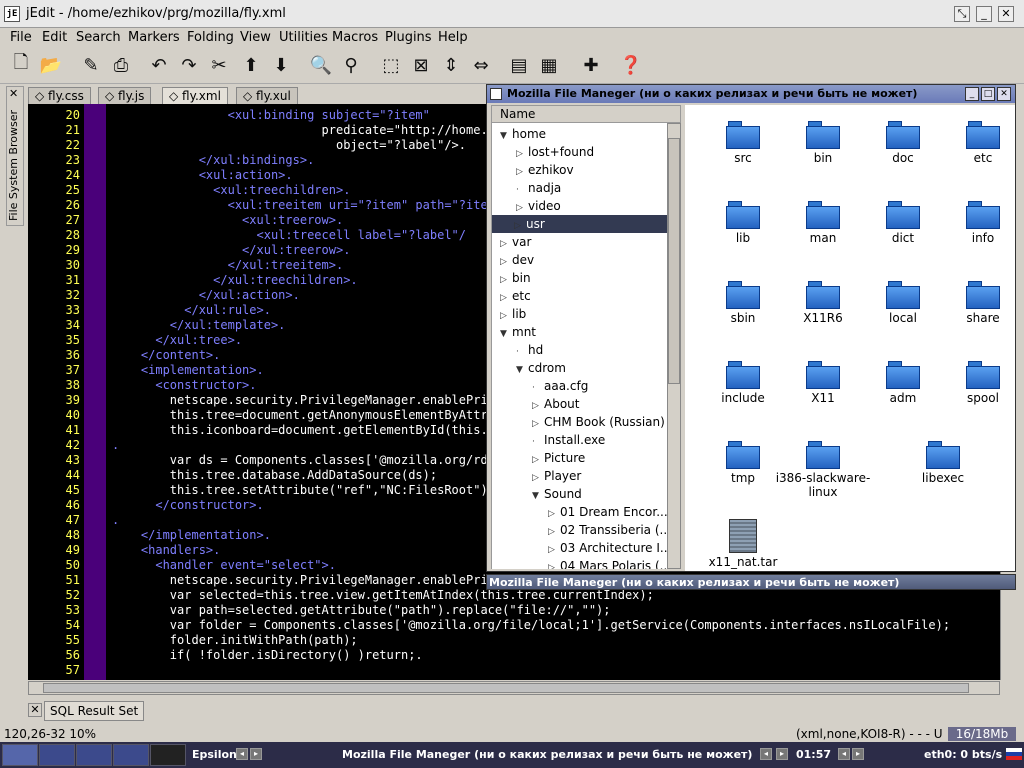 This screenshot has width=1024, height=768. Describe the element at coordinates (743, 223) in the screenshot. I see `folder-item: lib` at that location.